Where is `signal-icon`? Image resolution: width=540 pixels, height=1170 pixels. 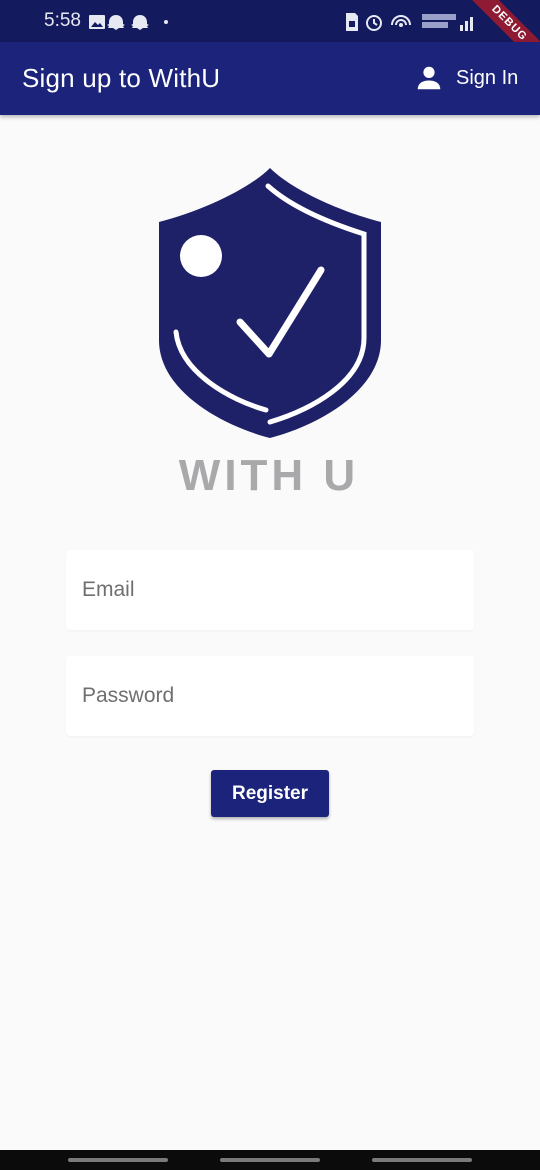 signal-icon is located at coordinates (466, 24).